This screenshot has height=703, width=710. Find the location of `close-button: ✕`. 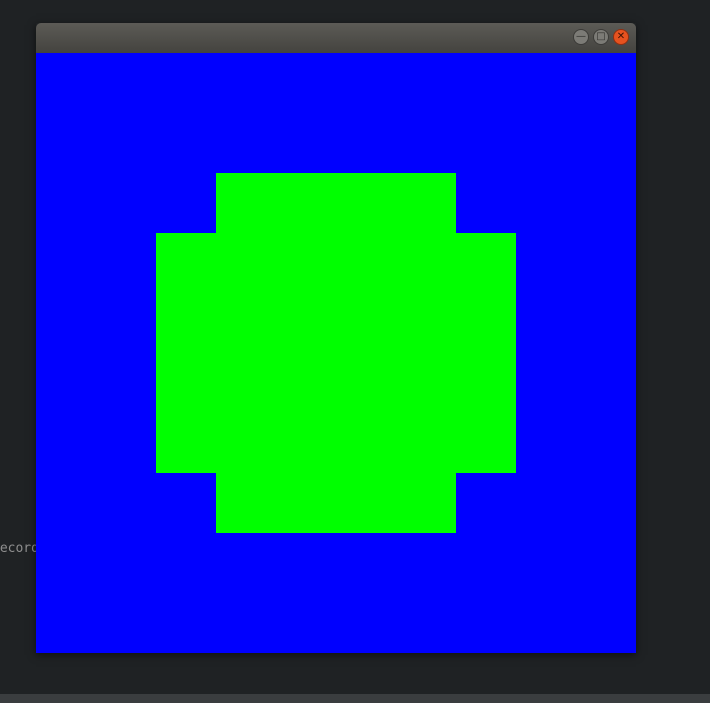

close-button: ✕ is located at coordinates (621, 37).